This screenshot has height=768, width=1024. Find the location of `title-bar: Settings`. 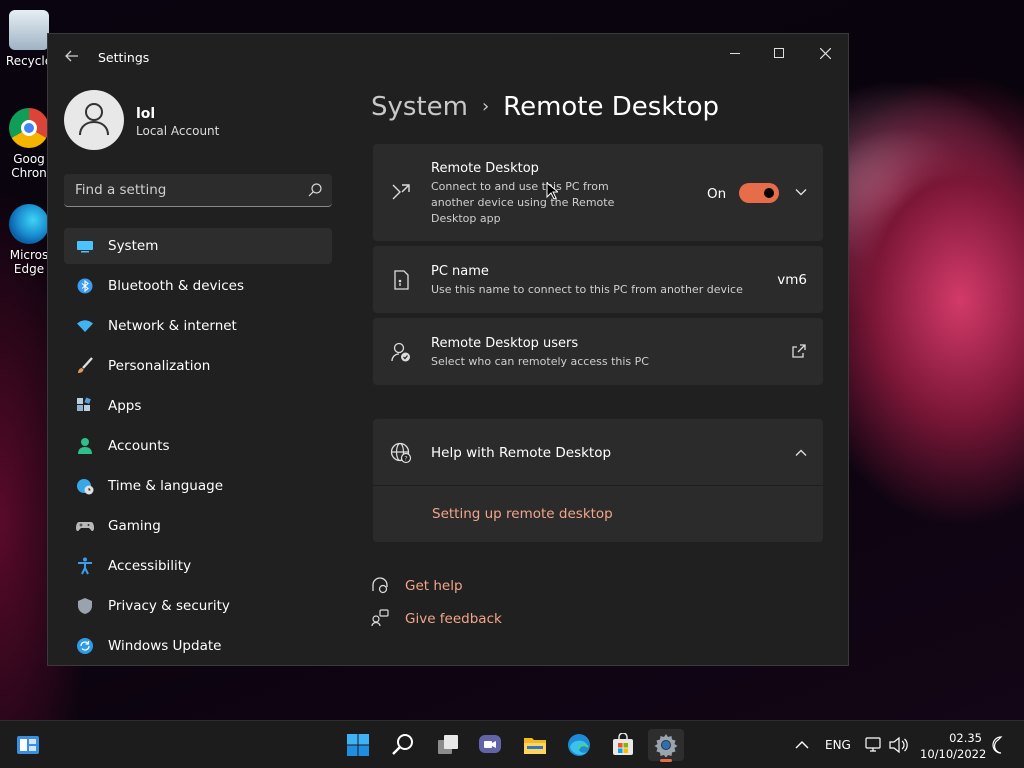

title-bar: Settings is located at coordinates (448, 58).